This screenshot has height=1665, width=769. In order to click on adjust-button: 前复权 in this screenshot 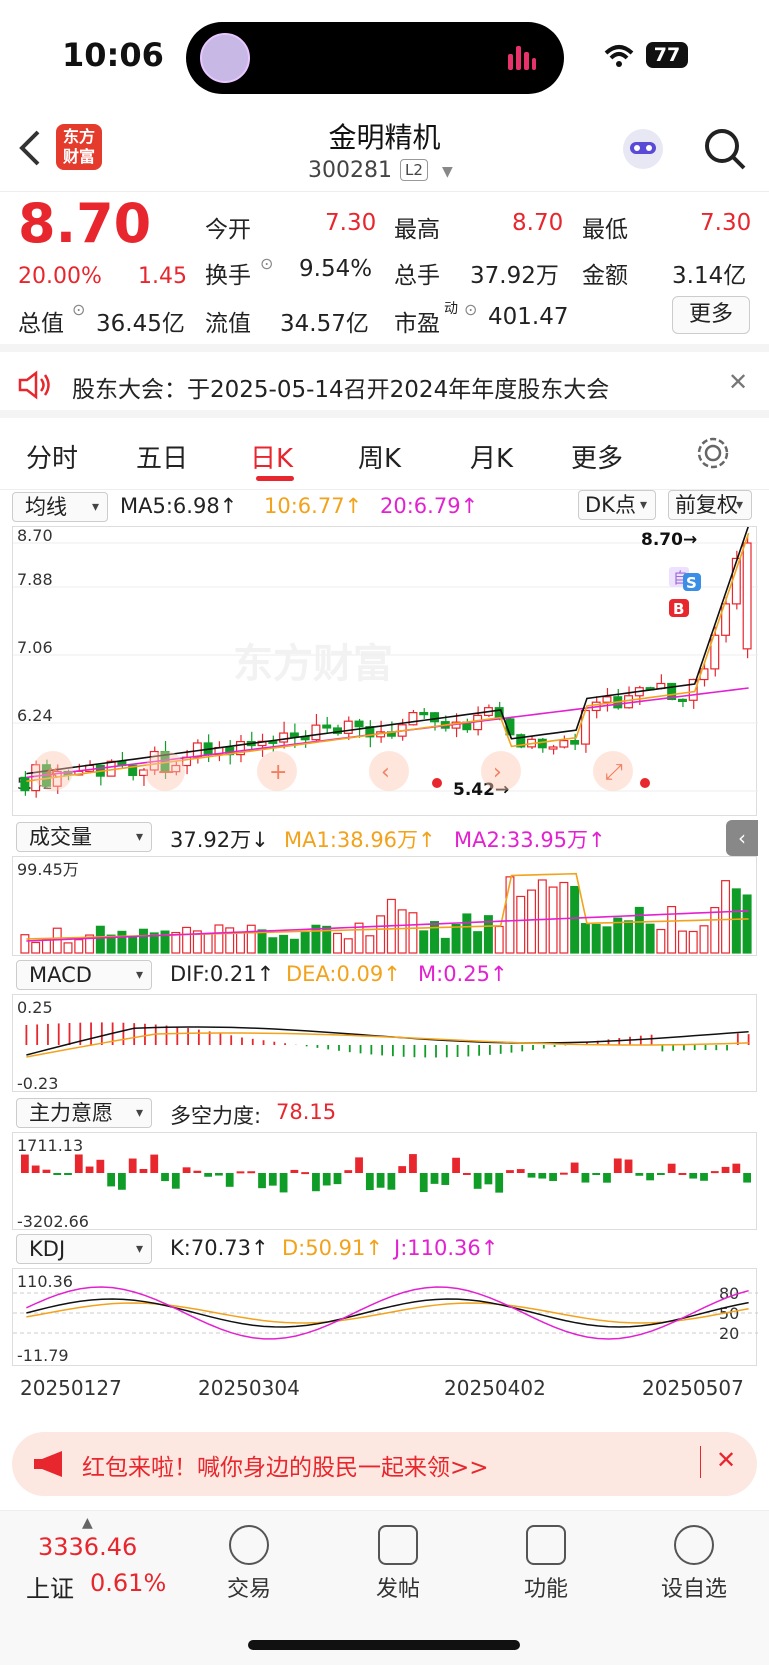, I will do `click(710, 505)`.